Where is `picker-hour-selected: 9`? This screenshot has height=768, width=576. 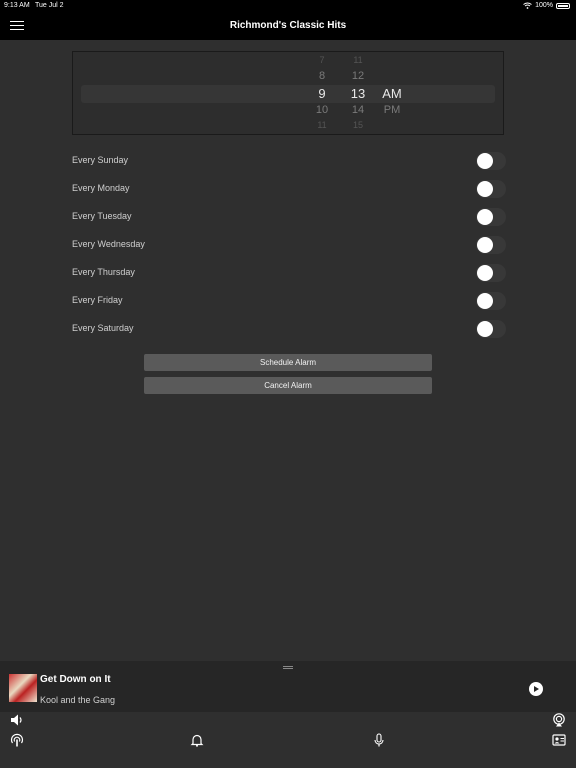
picker-hour-selected: 9 is located at coordinates (322, 93).